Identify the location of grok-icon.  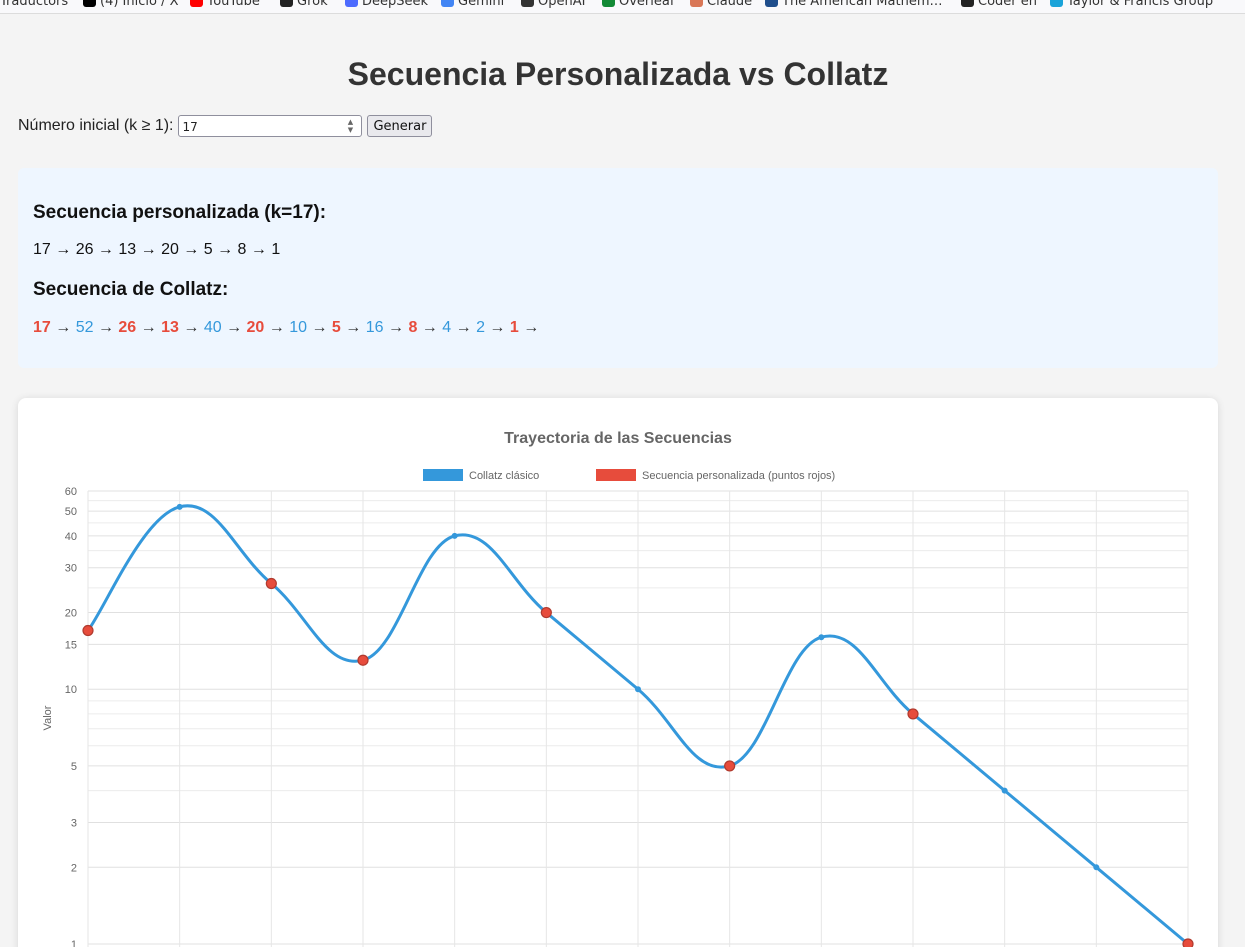
(286, 3).